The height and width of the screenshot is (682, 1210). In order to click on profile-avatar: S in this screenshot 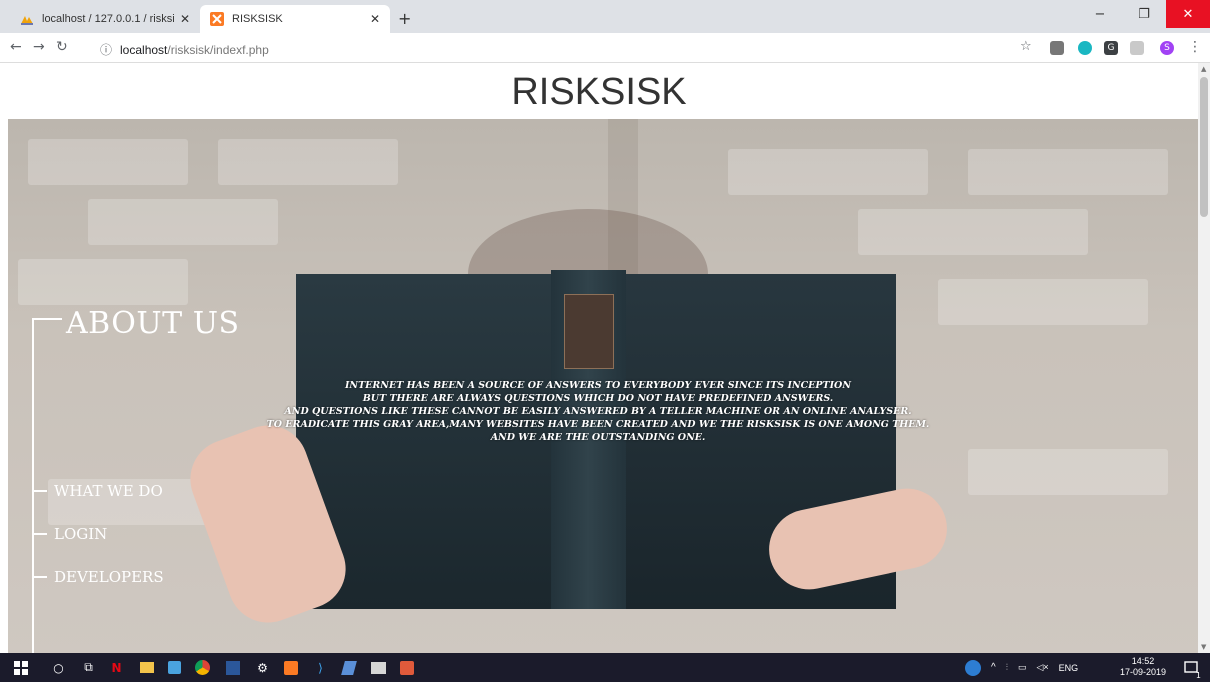, I will do `click(1167, 48)`.